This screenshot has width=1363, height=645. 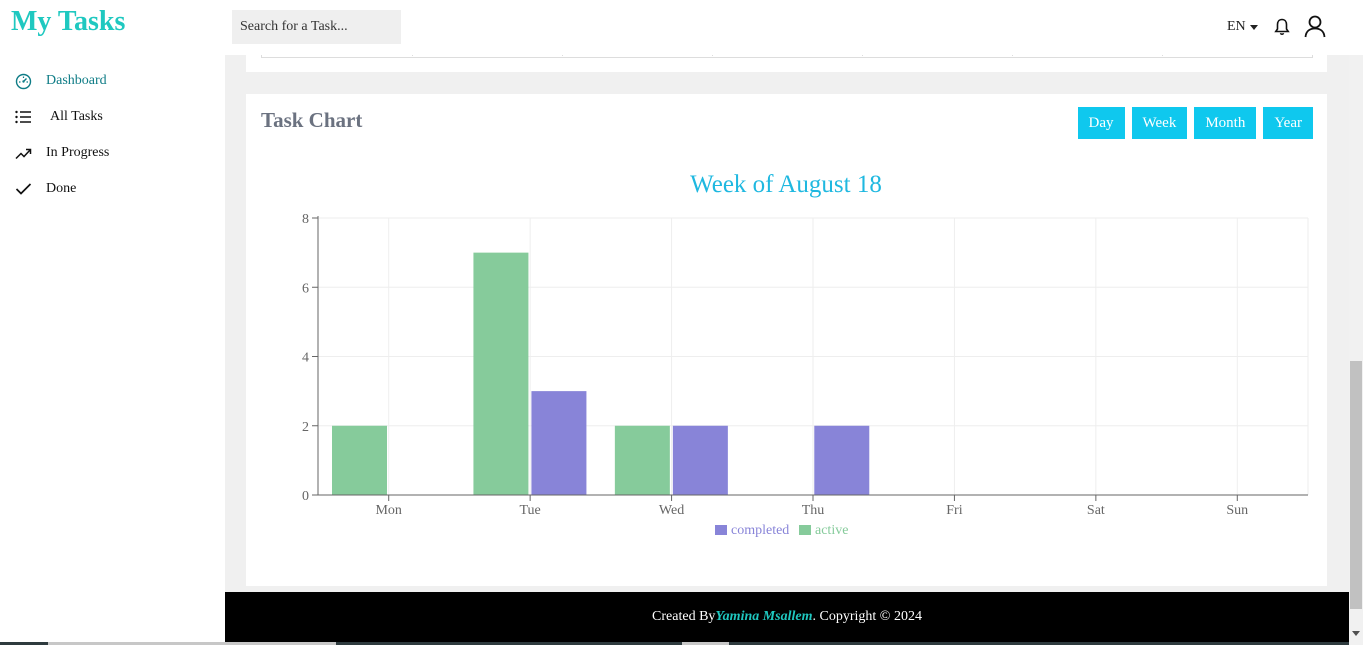 I want to click on scrollbar-thumb, so click(x=1356, y=485).